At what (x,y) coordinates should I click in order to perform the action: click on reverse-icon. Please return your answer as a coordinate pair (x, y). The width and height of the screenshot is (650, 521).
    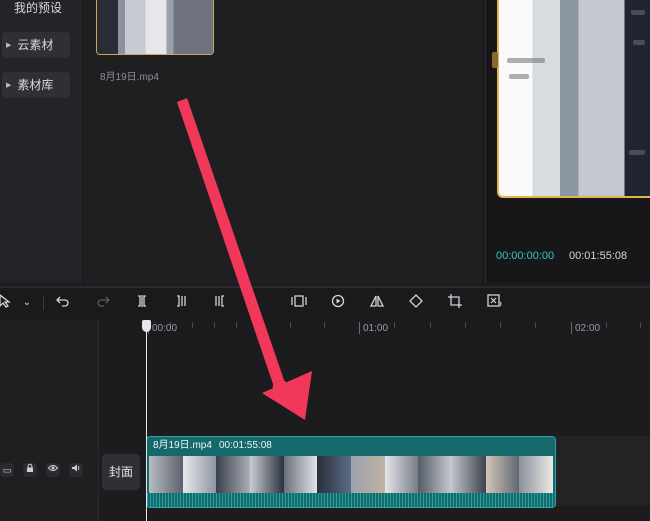
    Looking at the image, I should click on (338, 303).